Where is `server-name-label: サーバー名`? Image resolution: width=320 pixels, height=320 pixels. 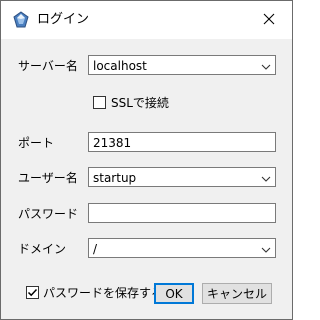 server-name-label: サーバー名 is located at coordinates (48, 66).